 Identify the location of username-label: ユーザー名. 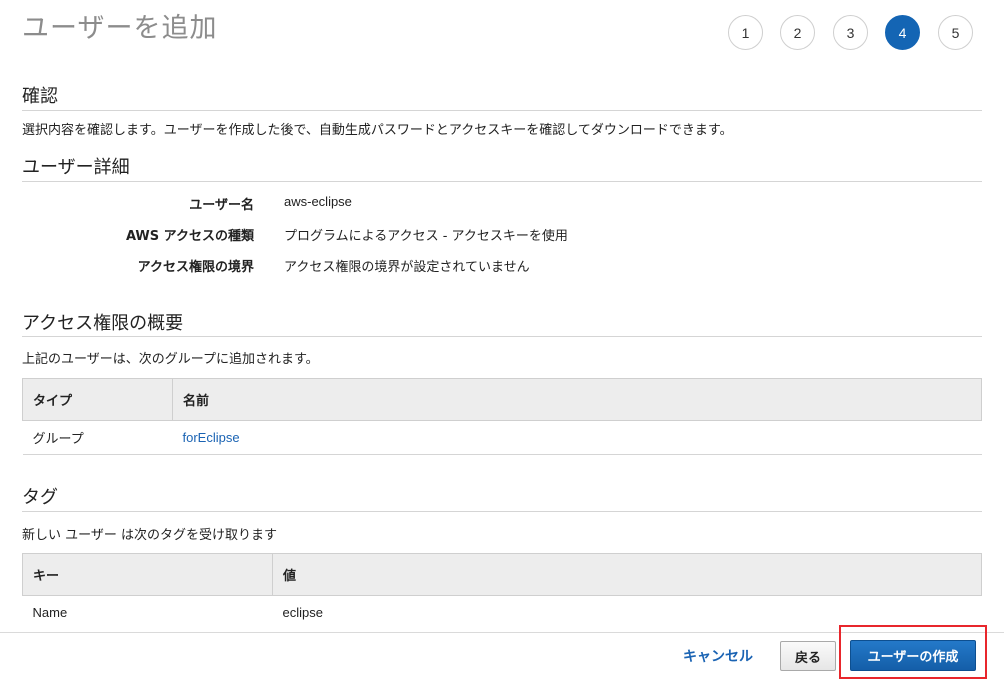
(221, 205).